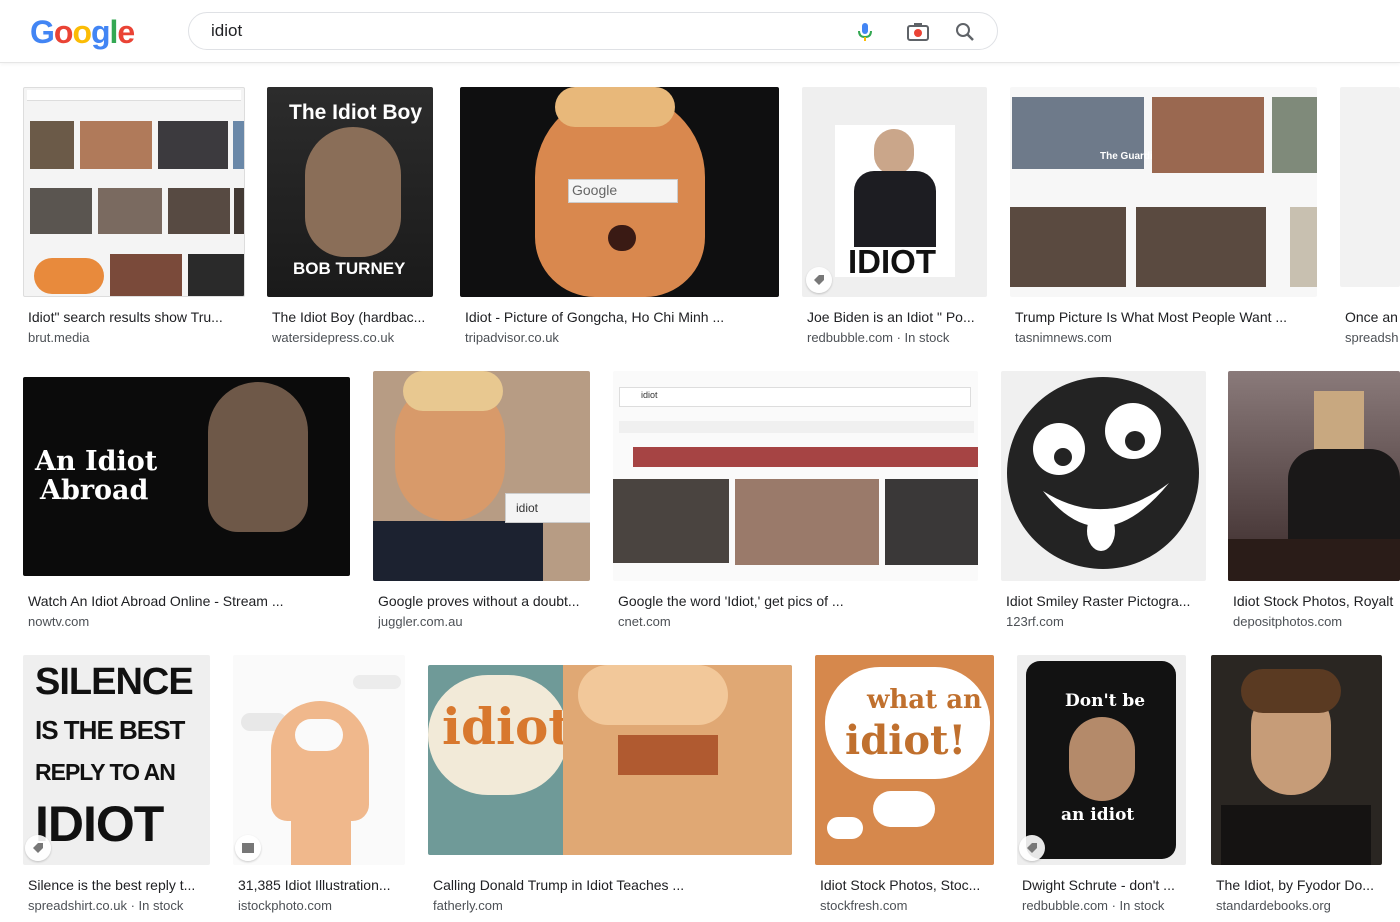 The image size is (1400, 922). Describe the element at coordinates (355, 112) in the screenshot. I see `thumbnail-text: The Idiot Boy` at that location.